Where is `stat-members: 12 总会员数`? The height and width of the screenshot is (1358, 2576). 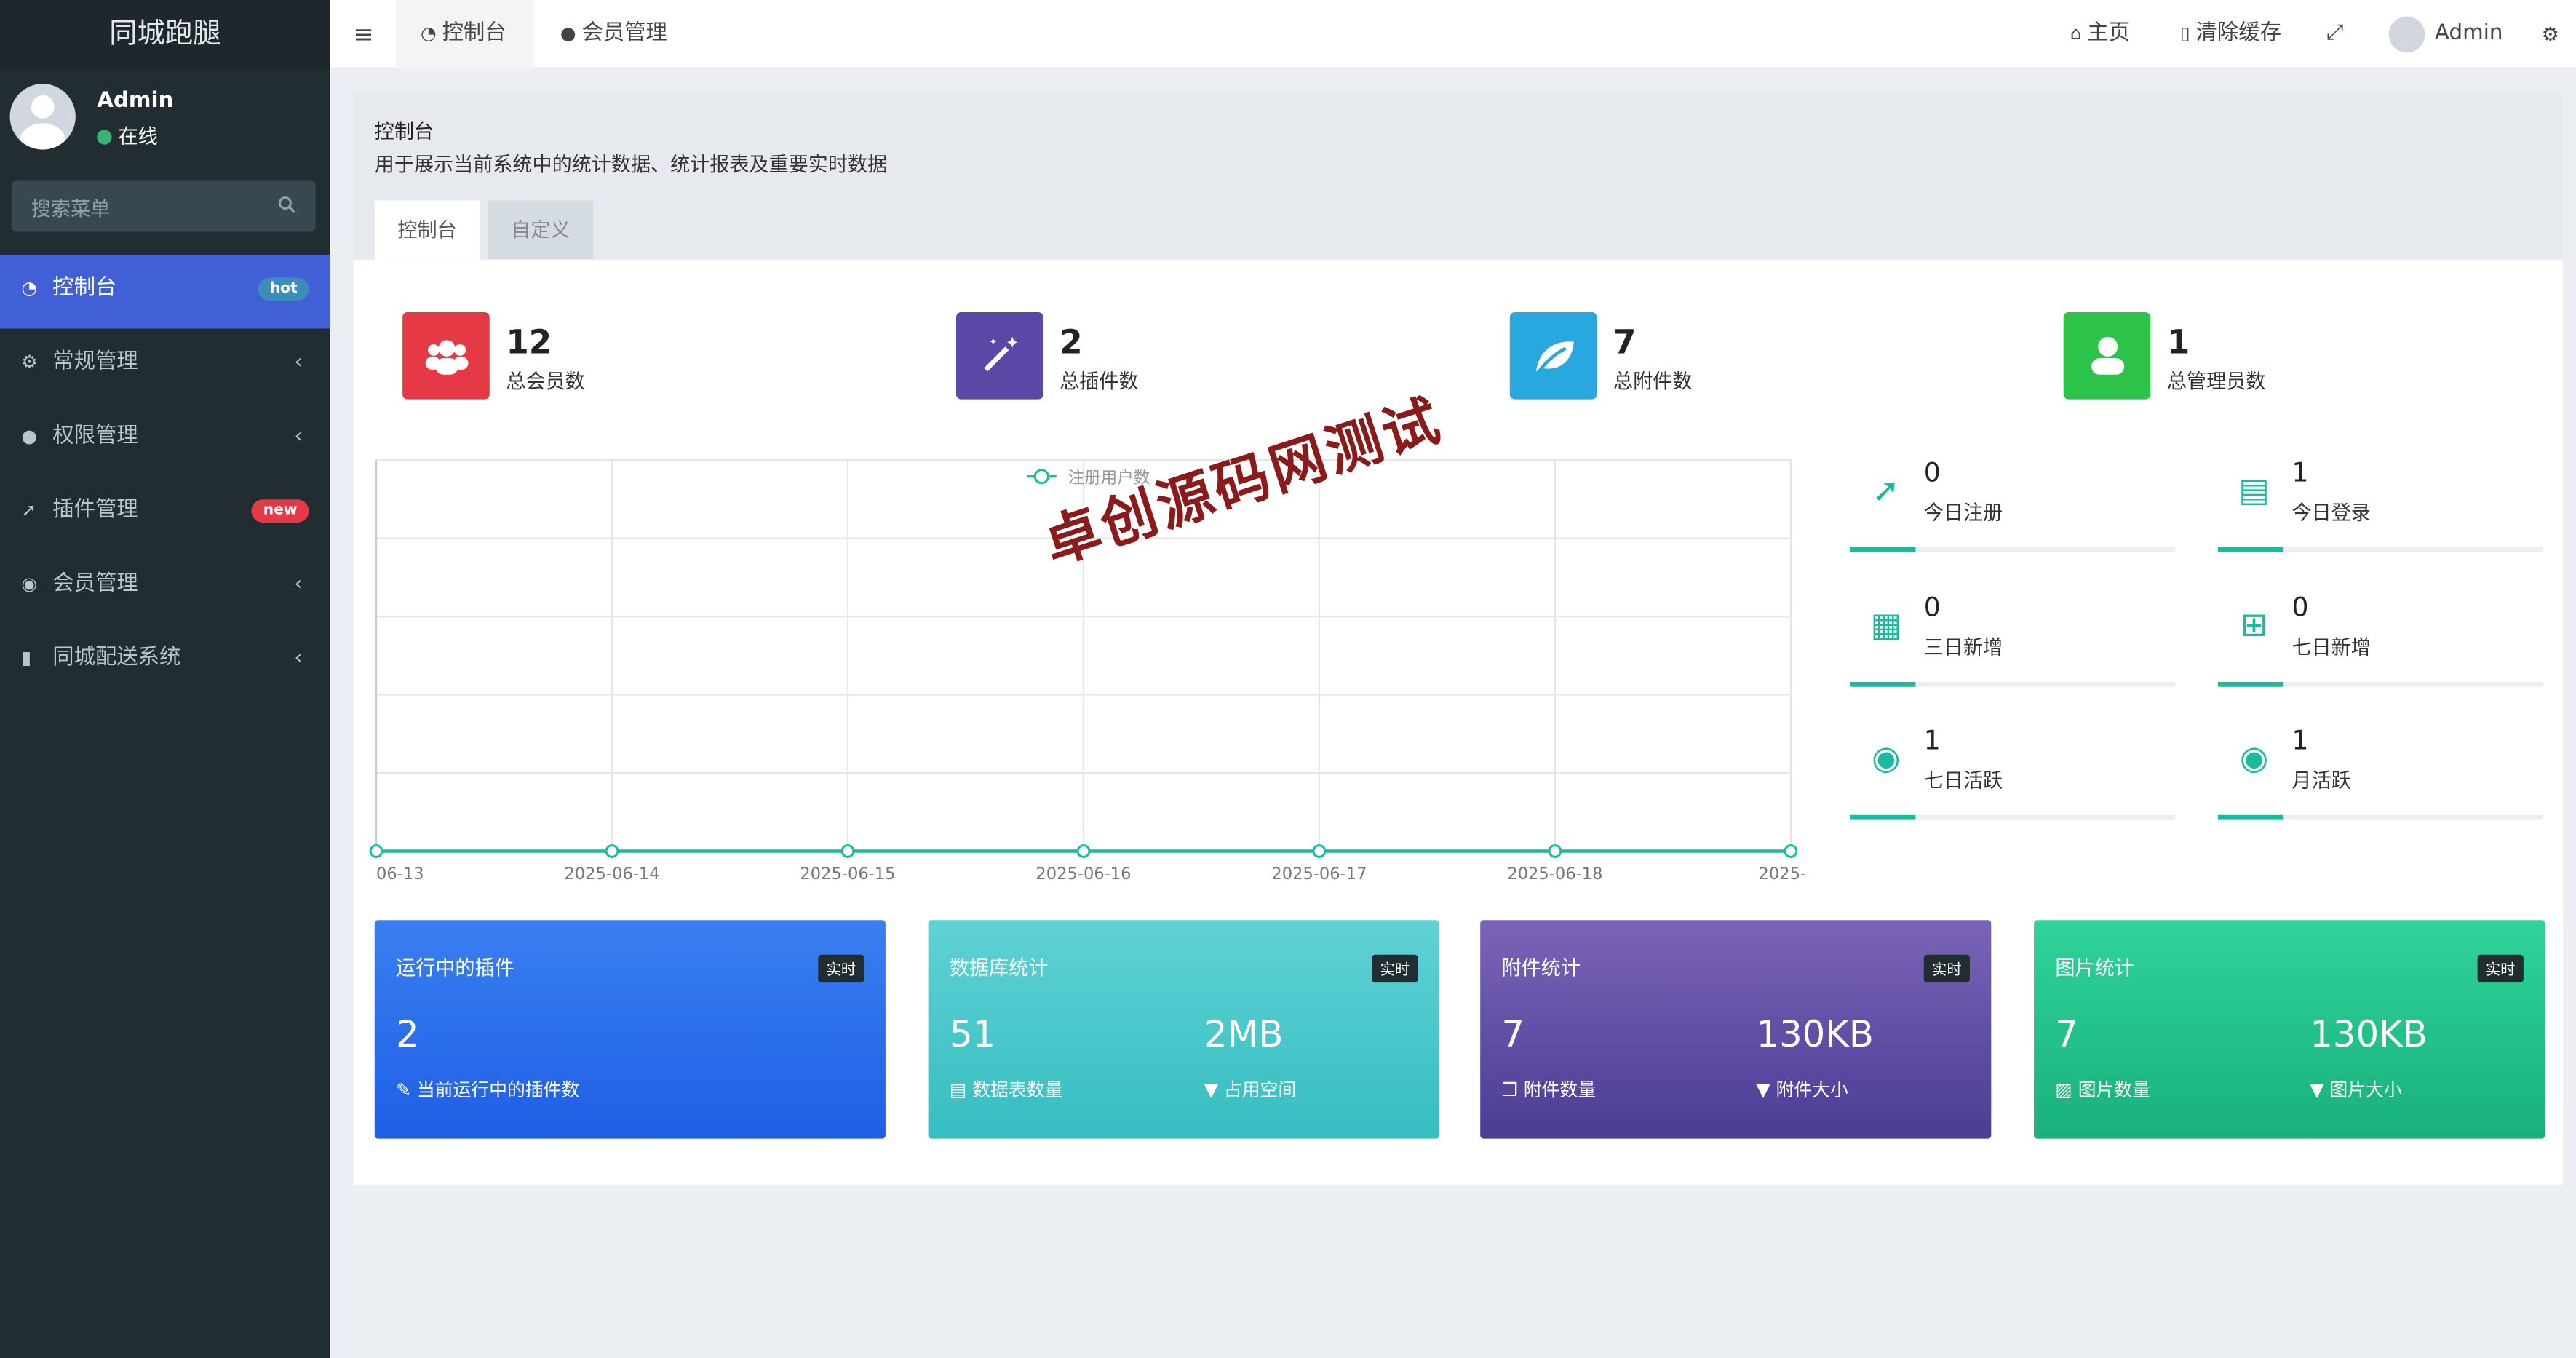
stat-members: 12 总会员数 is located at coordinates (648, 356).